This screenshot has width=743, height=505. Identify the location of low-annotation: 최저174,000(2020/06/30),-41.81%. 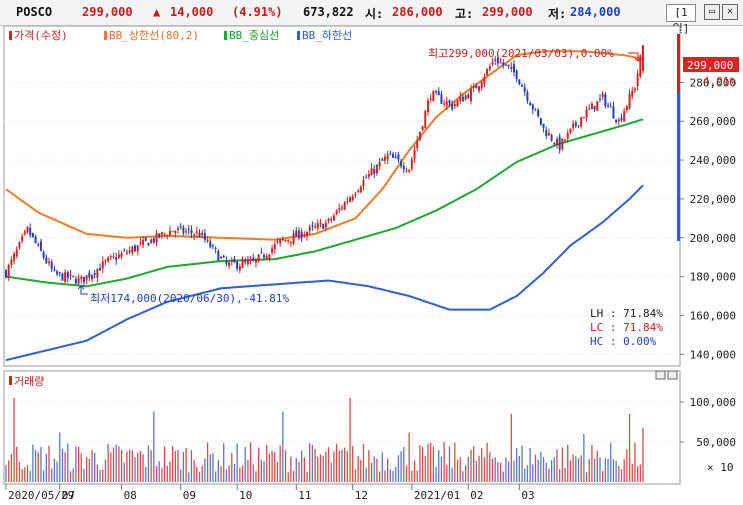
(189, 298).